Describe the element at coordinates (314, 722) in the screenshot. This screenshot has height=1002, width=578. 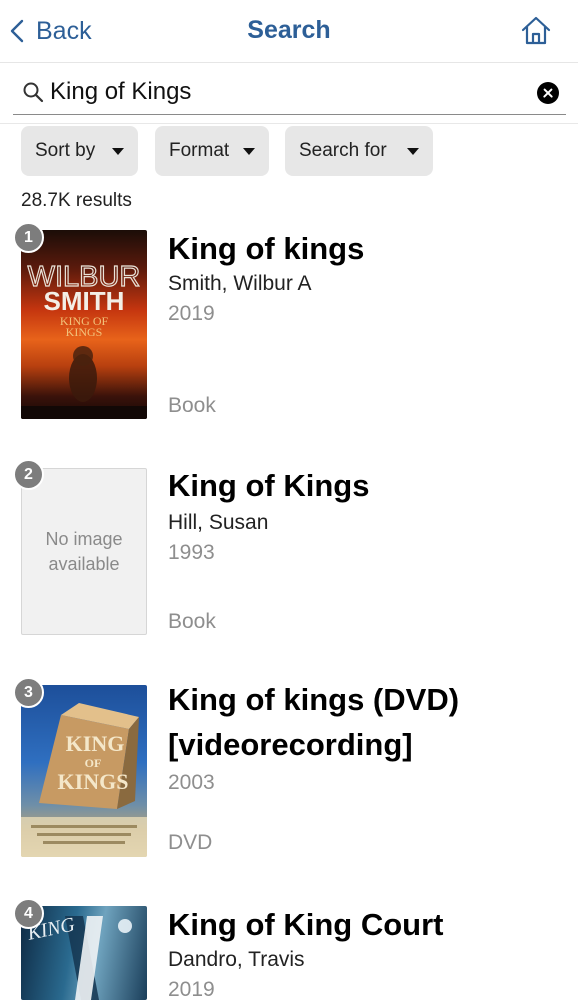
I see `result-title: King of kings (DVD) [videorecording]` at that location.